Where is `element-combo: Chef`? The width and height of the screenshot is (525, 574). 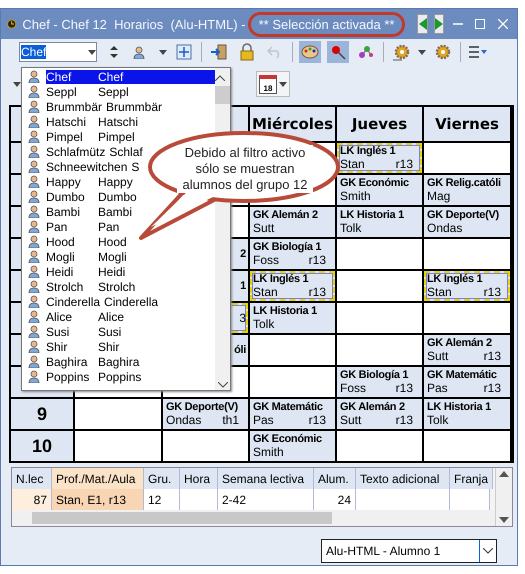
element-combo: Chef is located at coordinates (58, 52).